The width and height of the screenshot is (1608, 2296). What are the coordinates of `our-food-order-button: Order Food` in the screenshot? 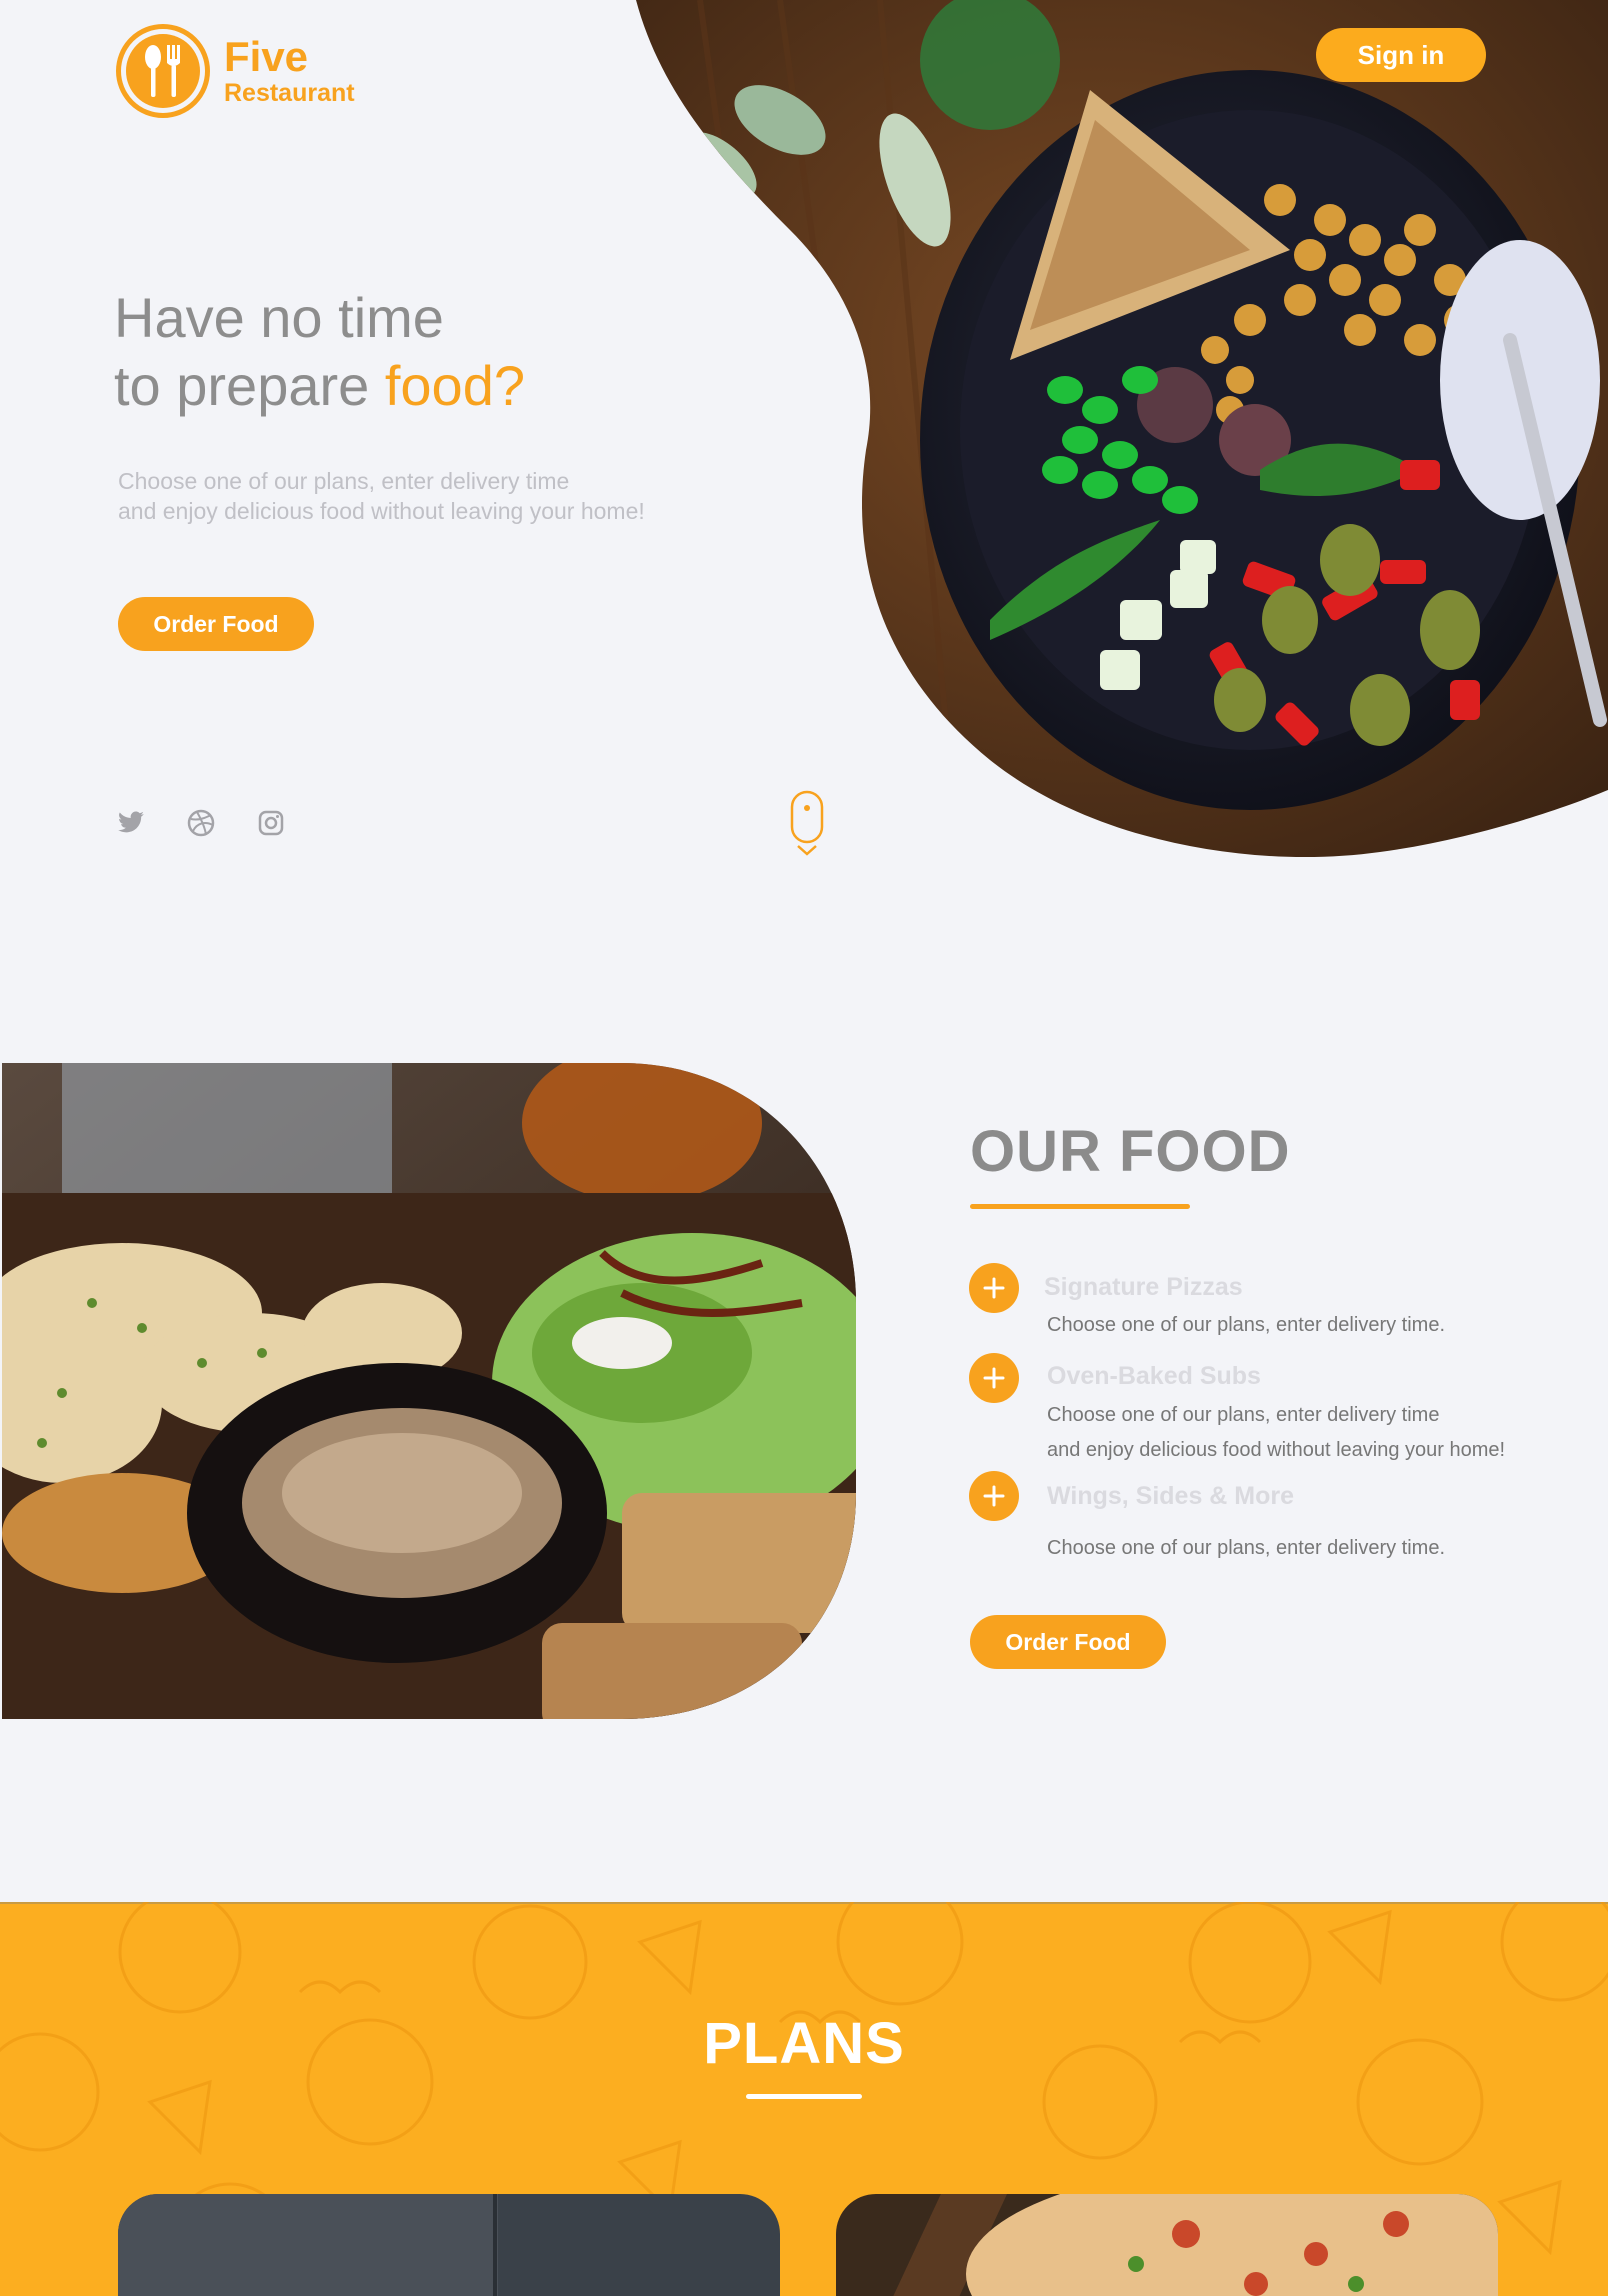 It's located at (1068, 1642).